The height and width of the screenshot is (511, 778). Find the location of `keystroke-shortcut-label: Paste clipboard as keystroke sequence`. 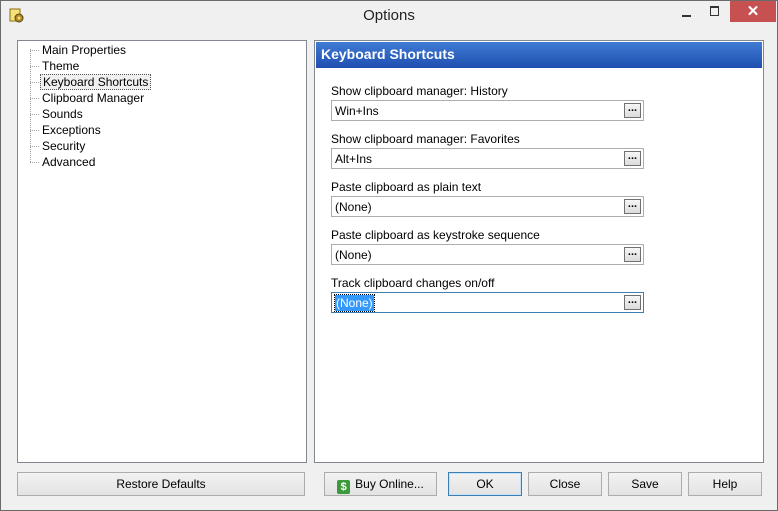

keystroke-shortcut-label: Paste clipboard as keystroke sequence is located at coordinates (435, 235).